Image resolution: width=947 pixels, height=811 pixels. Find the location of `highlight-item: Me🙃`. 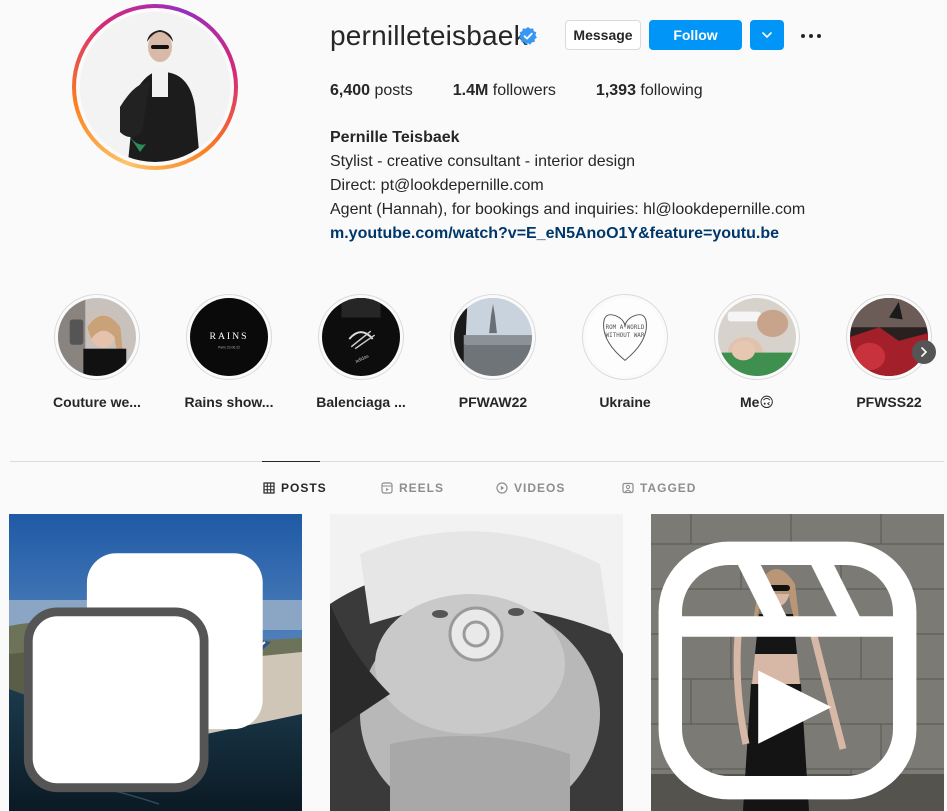

highlight-item: Me🙃 is located at coordinates (757, 352).